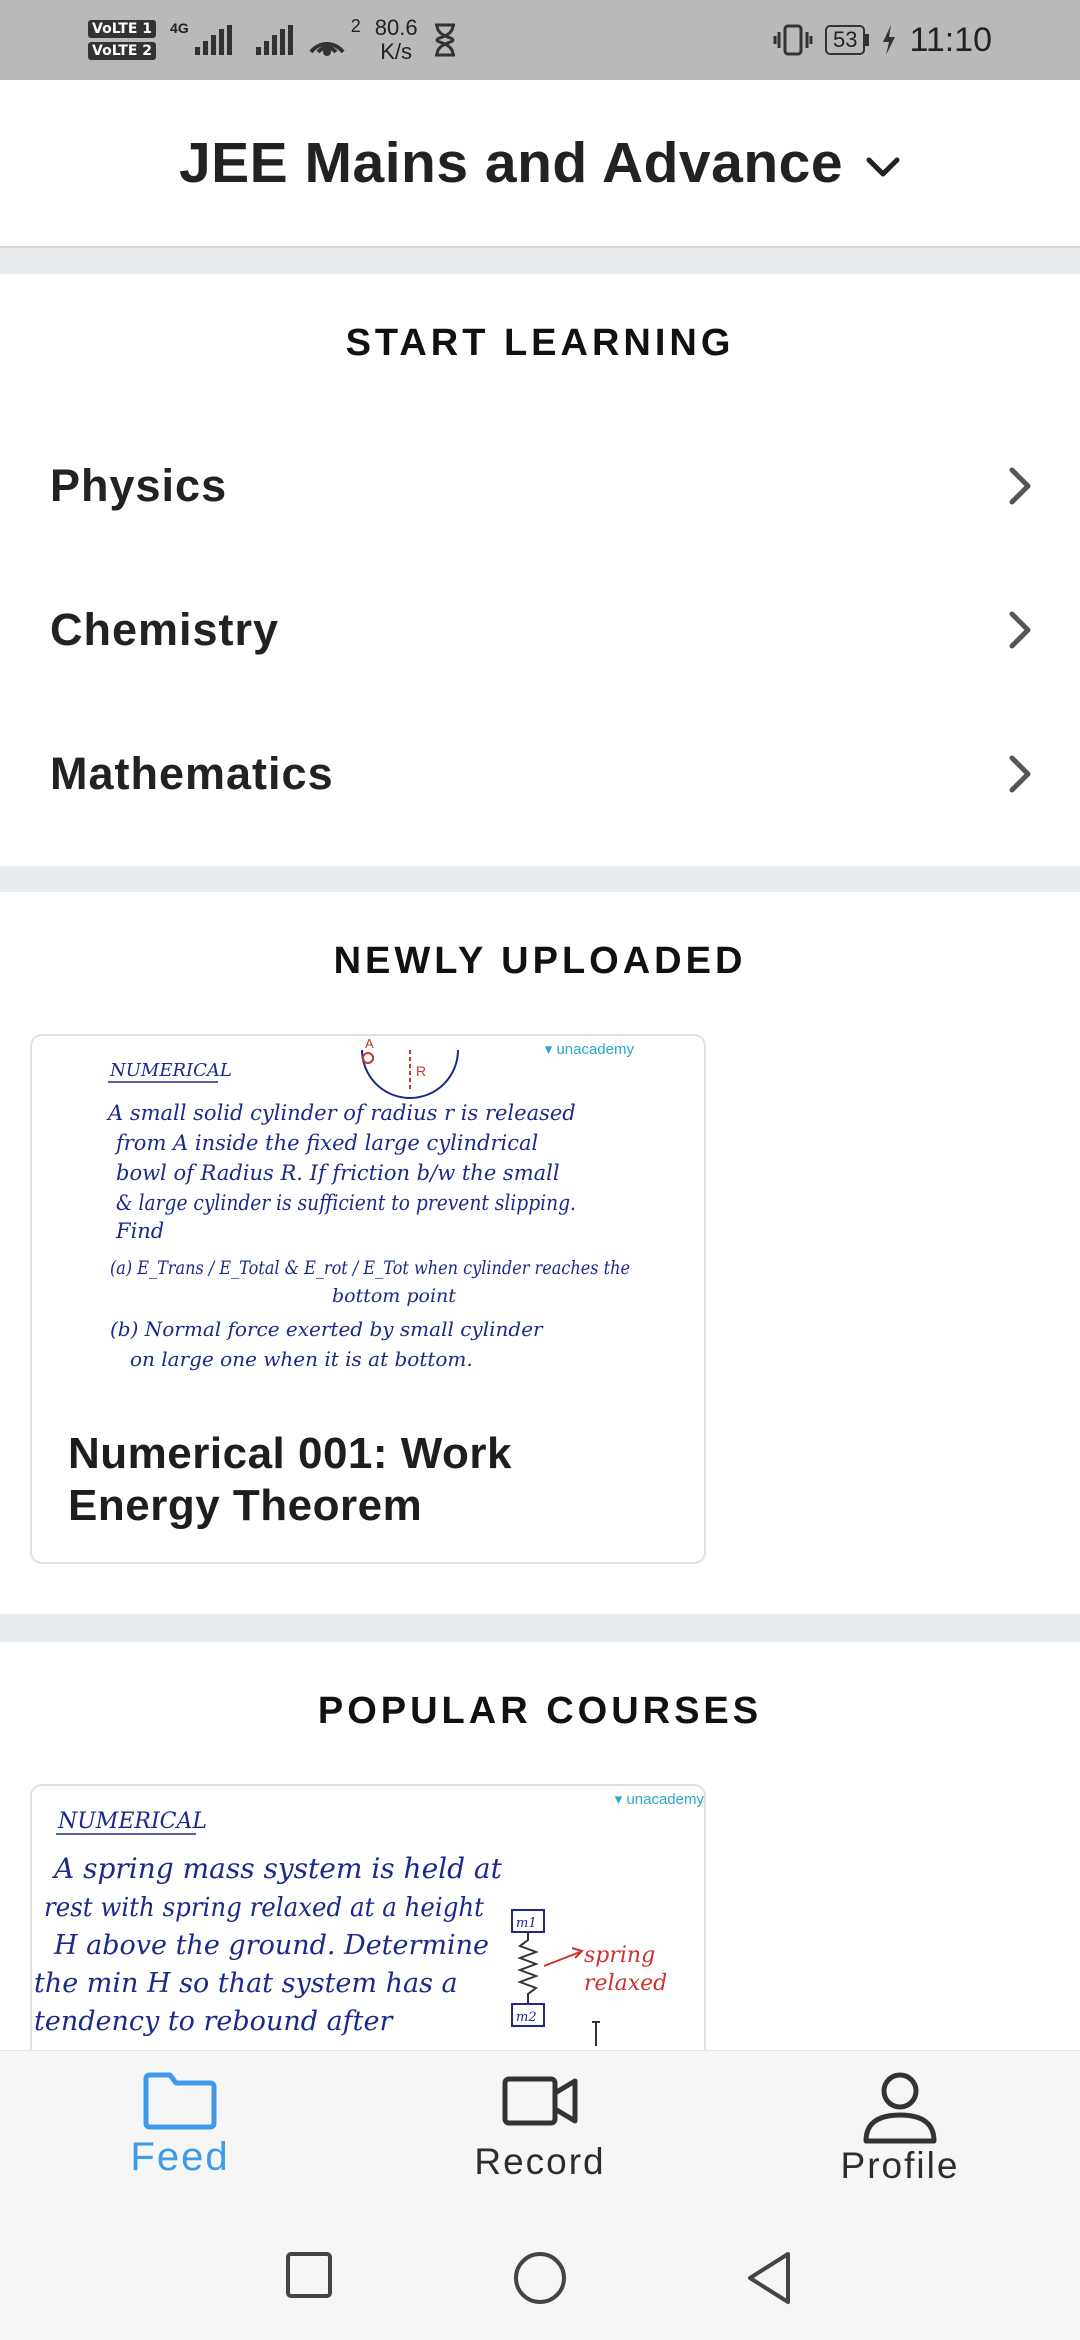 The height and width of the screenshot is (2340, 1080). I want to click on thumb-line: A spring mass system is held at, so click(277, 1868).